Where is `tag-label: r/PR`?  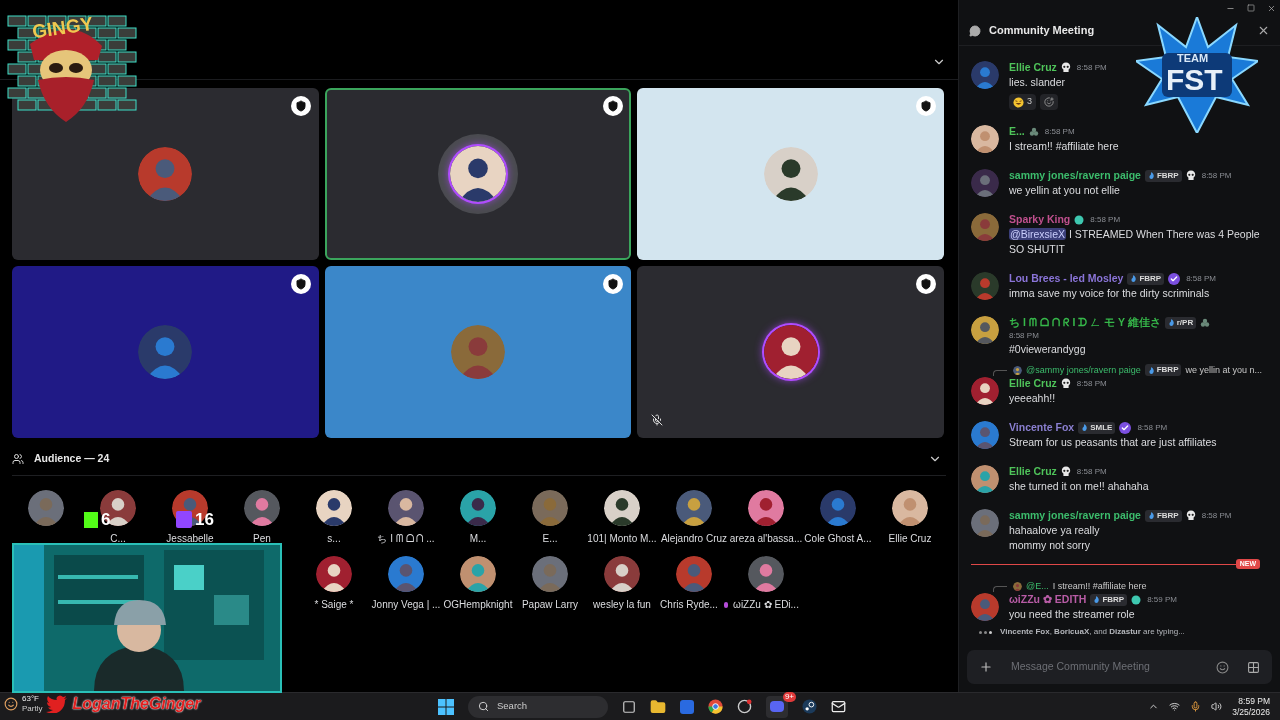
tag-label: r/PR is located at coordinates (1185, 322).